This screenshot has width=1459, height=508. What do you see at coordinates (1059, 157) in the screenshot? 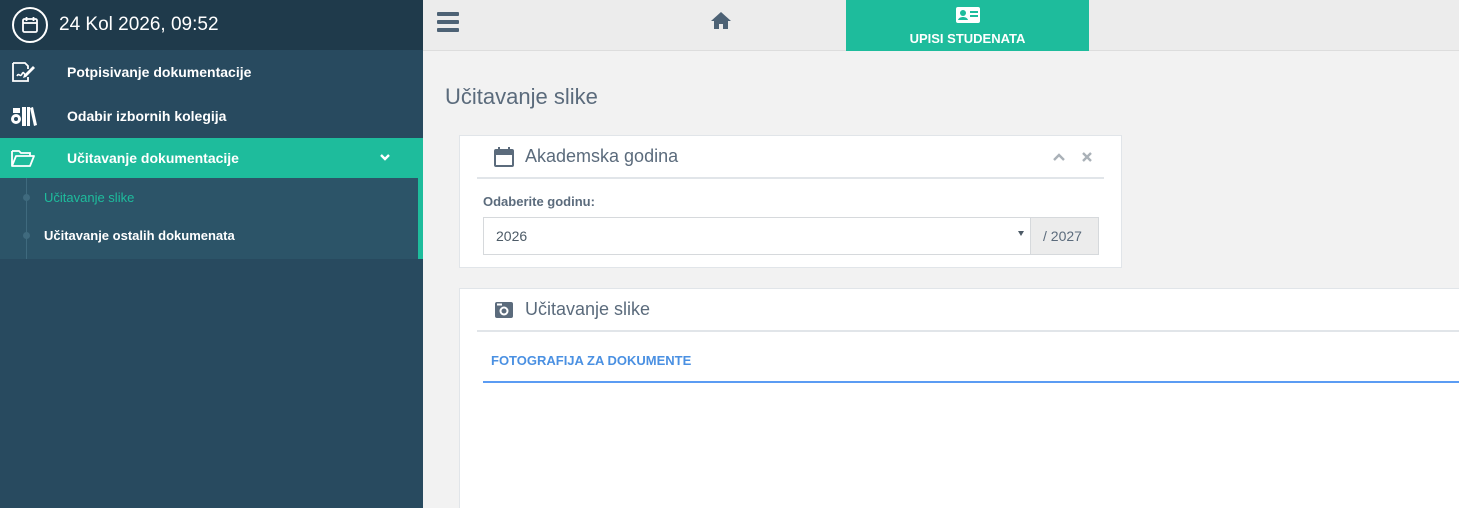
I see `collapse-icon` at bounding box center [1059, 157].